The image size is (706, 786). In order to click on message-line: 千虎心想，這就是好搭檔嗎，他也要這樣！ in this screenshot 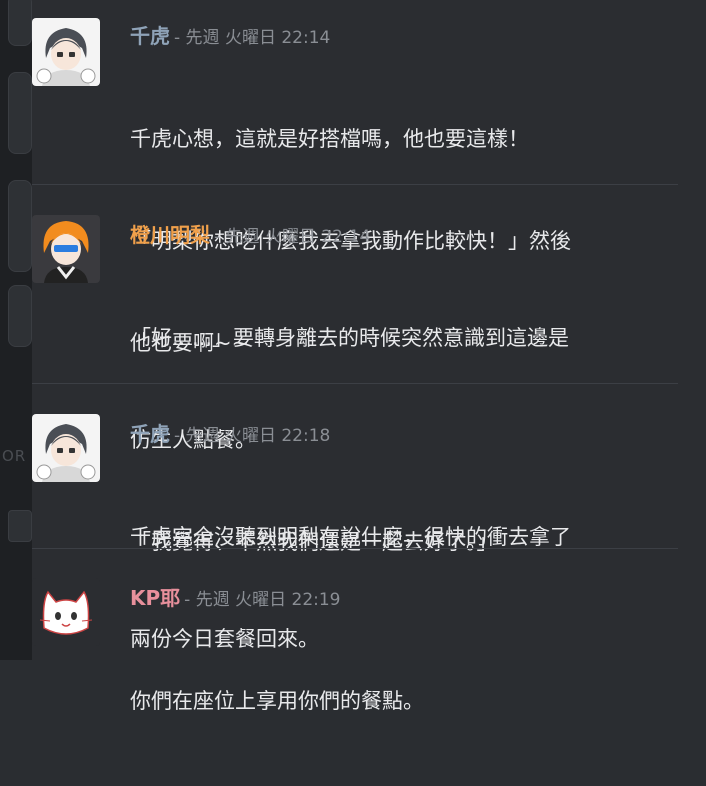, I will do `click(329, 139)`.